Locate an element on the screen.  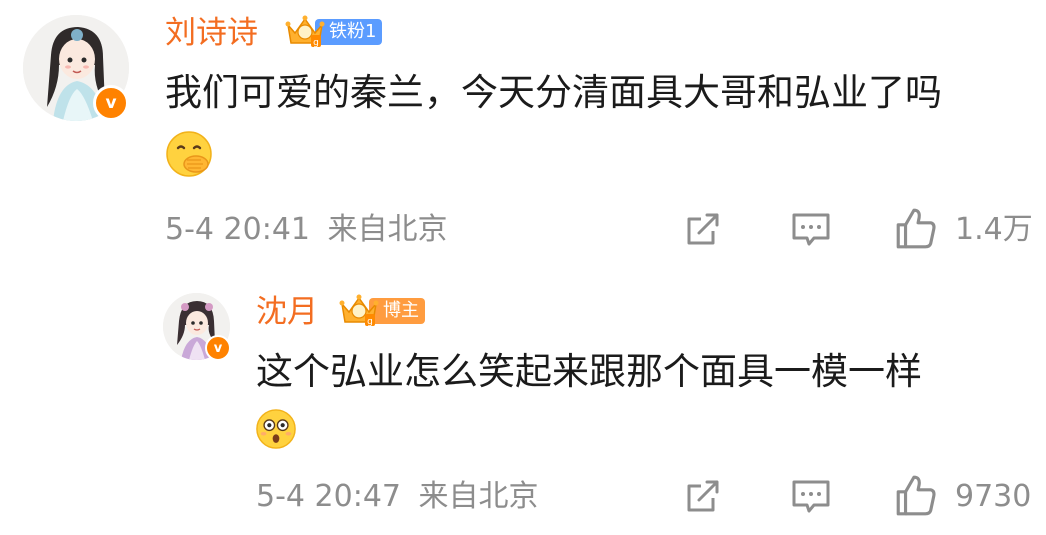
comment-text: 这个弘业怎么笑起来跟那个面具一模一样 is located at coordinates (589, 371).